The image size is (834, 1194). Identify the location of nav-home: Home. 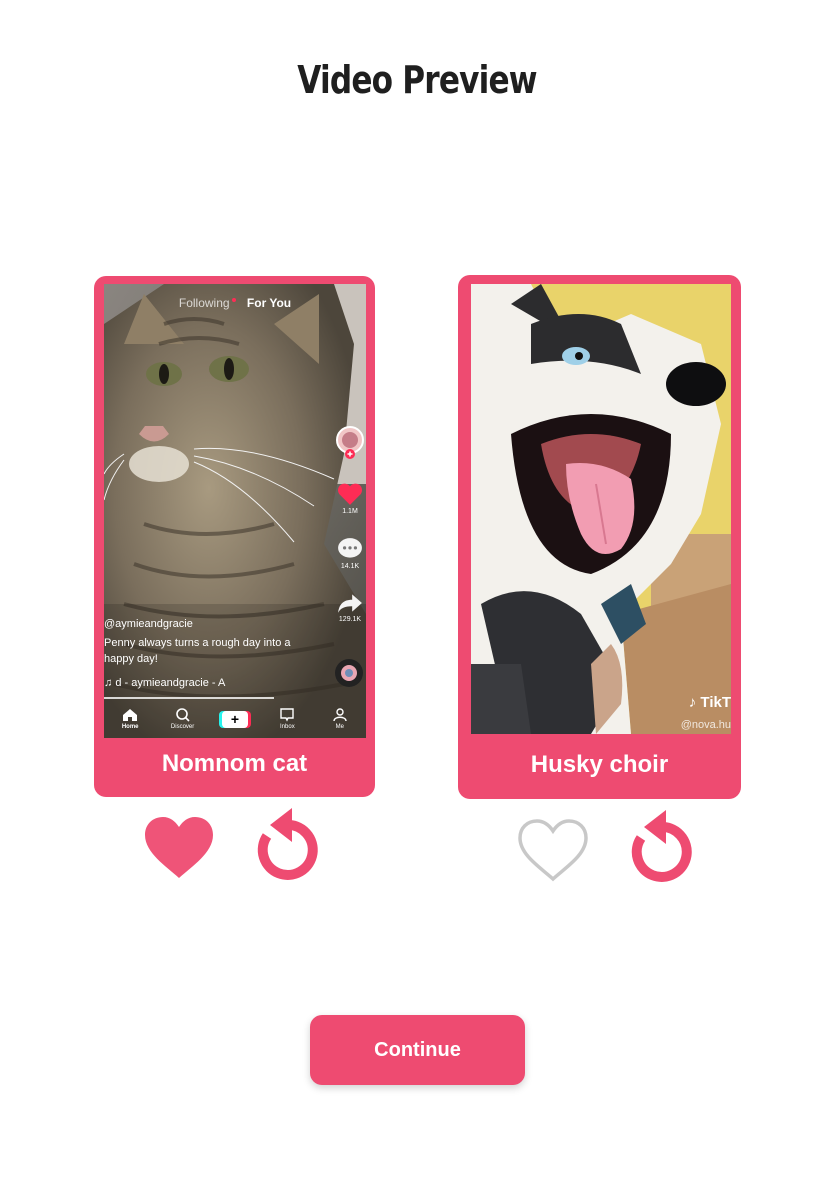
(130, 719).